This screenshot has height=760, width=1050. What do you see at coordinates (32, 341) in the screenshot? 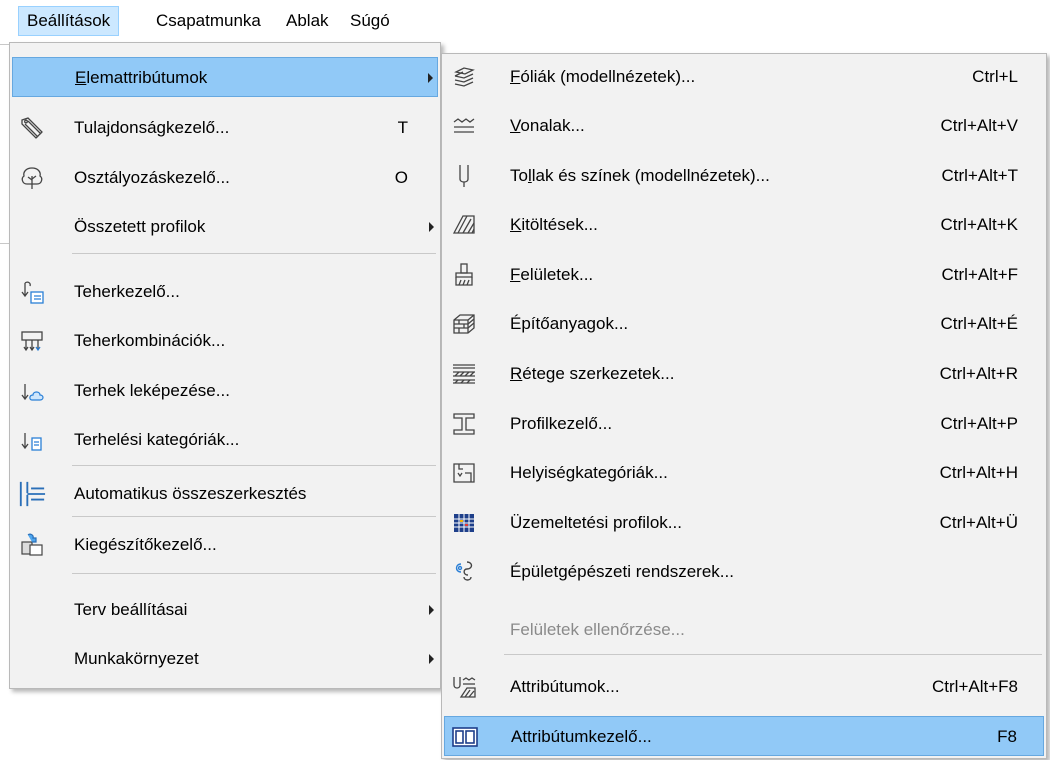
I see `load-combination-icon` at bounding box center [32, 341].